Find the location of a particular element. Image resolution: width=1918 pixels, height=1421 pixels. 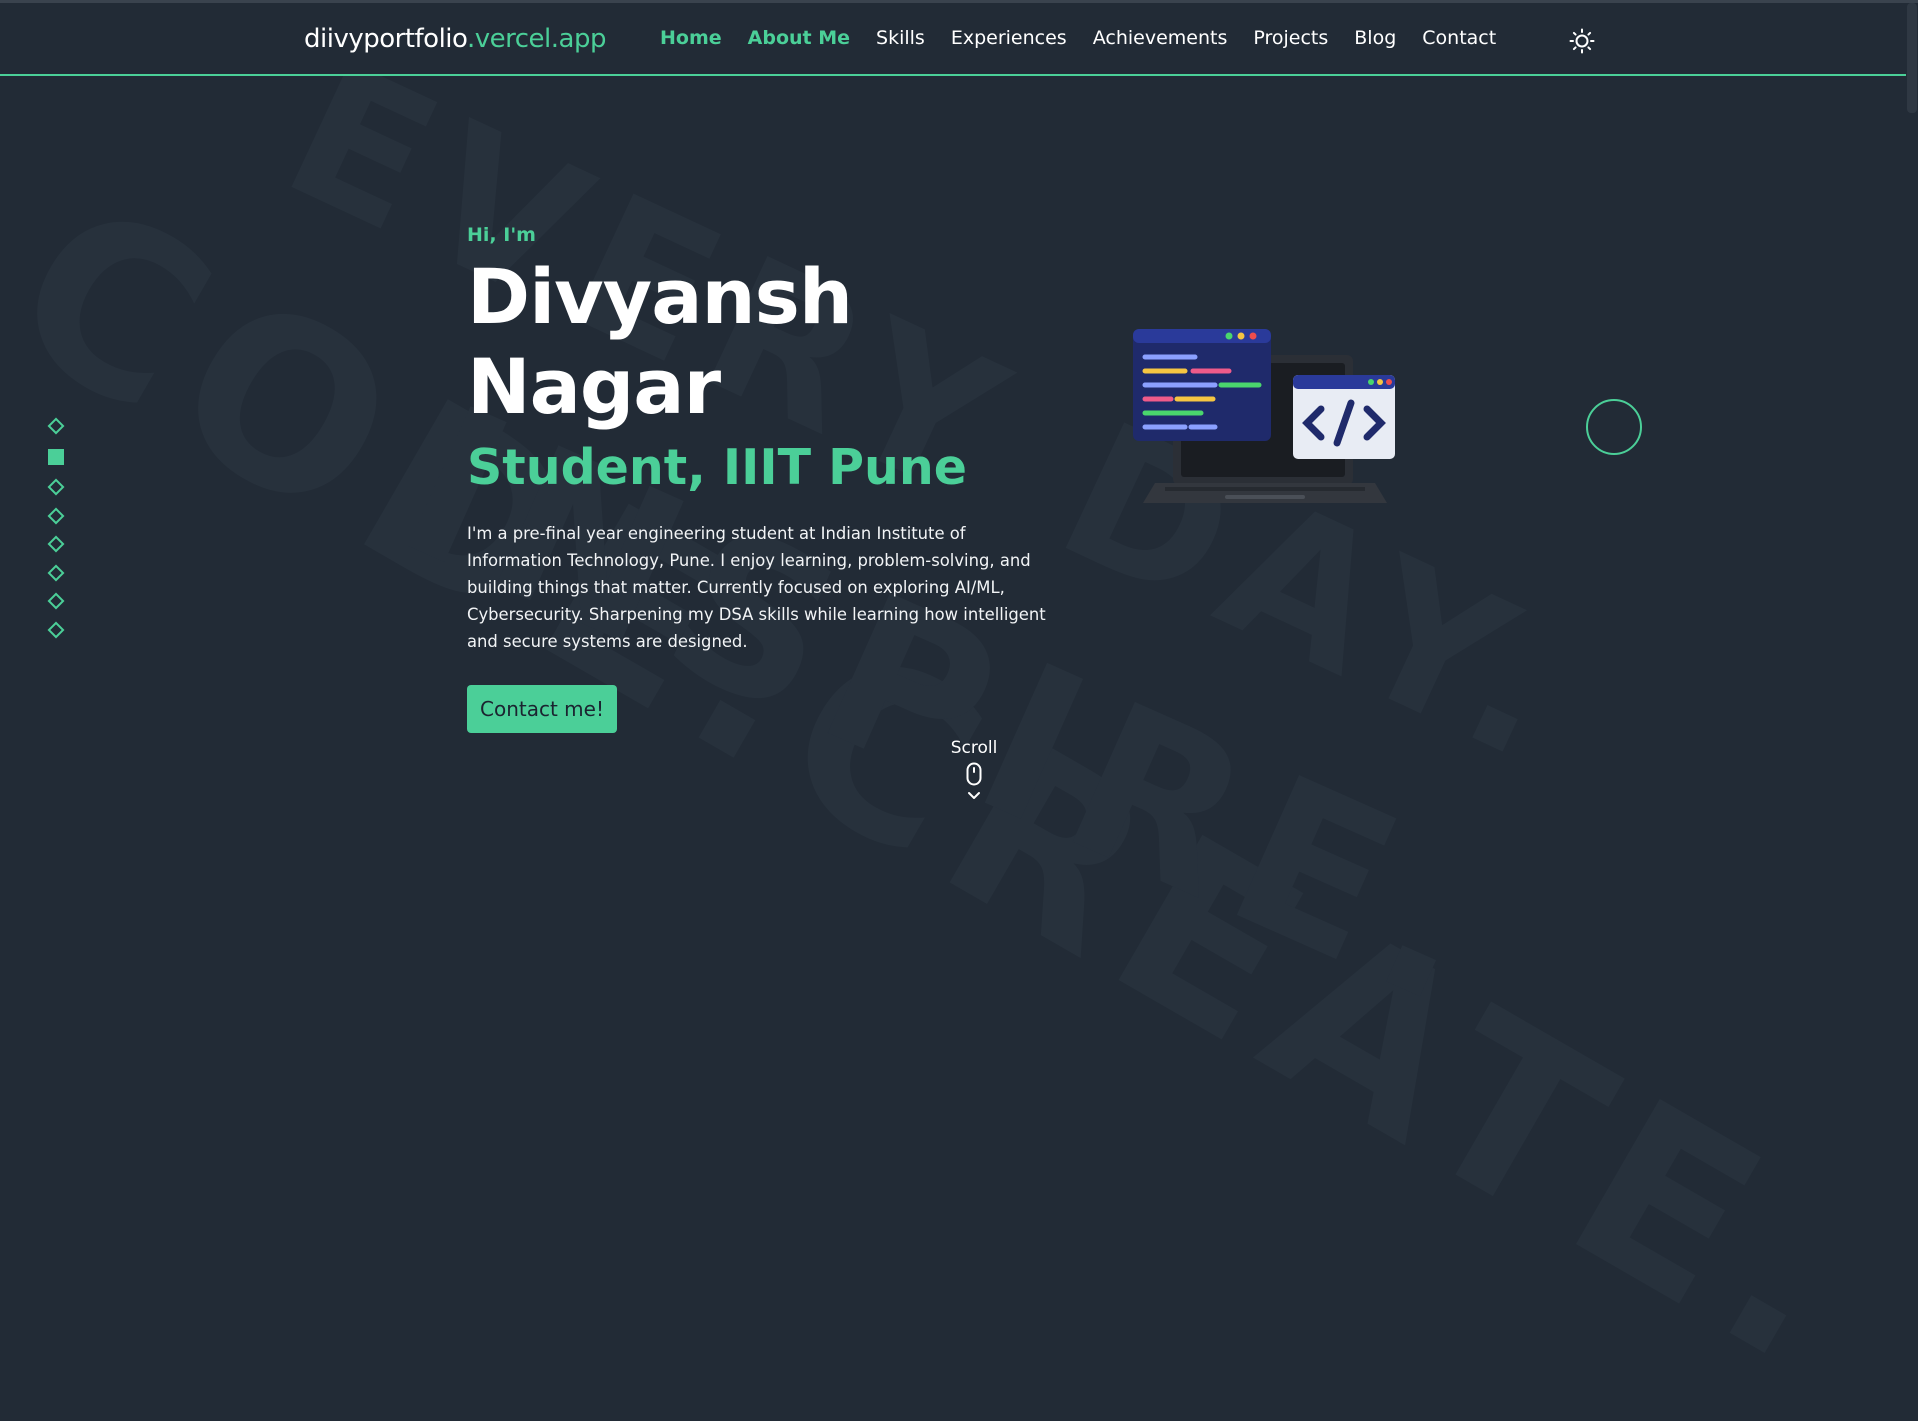

nav-contact: Contact is located at coordinates (1459, 38).